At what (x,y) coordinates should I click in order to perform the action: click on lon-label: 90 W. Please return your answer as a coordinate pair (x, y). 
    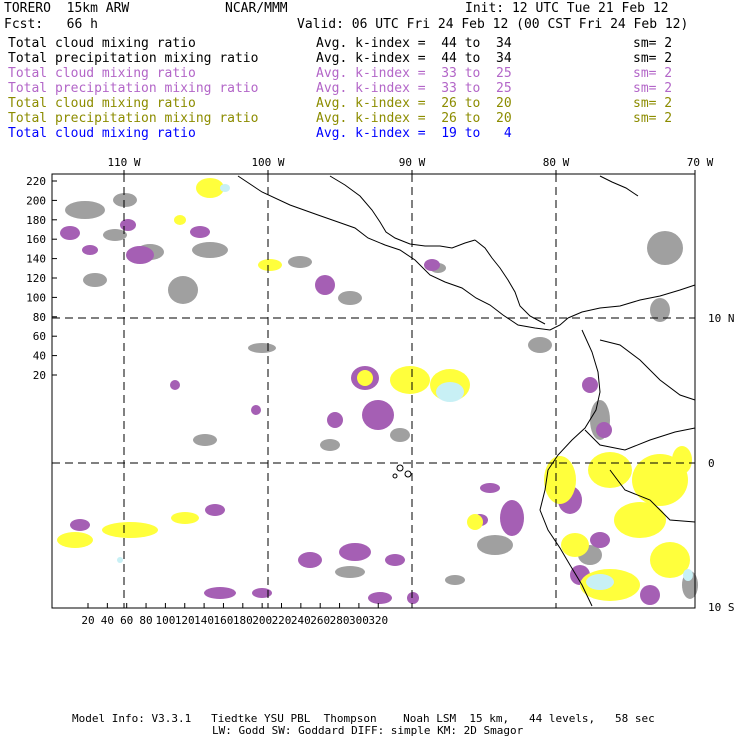
    Looking at the image, I should click on (412, 162).